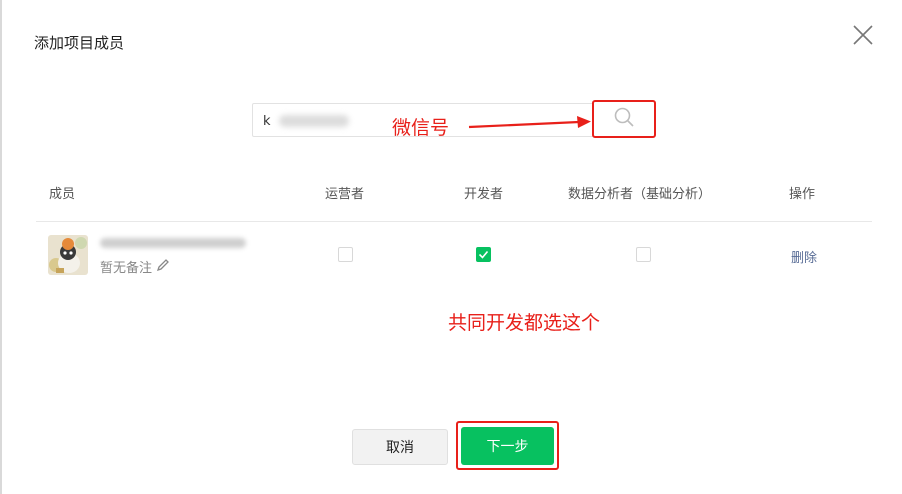 This screenshot has height=494, width=902. I want to click on search-icon, so click(624, 119).